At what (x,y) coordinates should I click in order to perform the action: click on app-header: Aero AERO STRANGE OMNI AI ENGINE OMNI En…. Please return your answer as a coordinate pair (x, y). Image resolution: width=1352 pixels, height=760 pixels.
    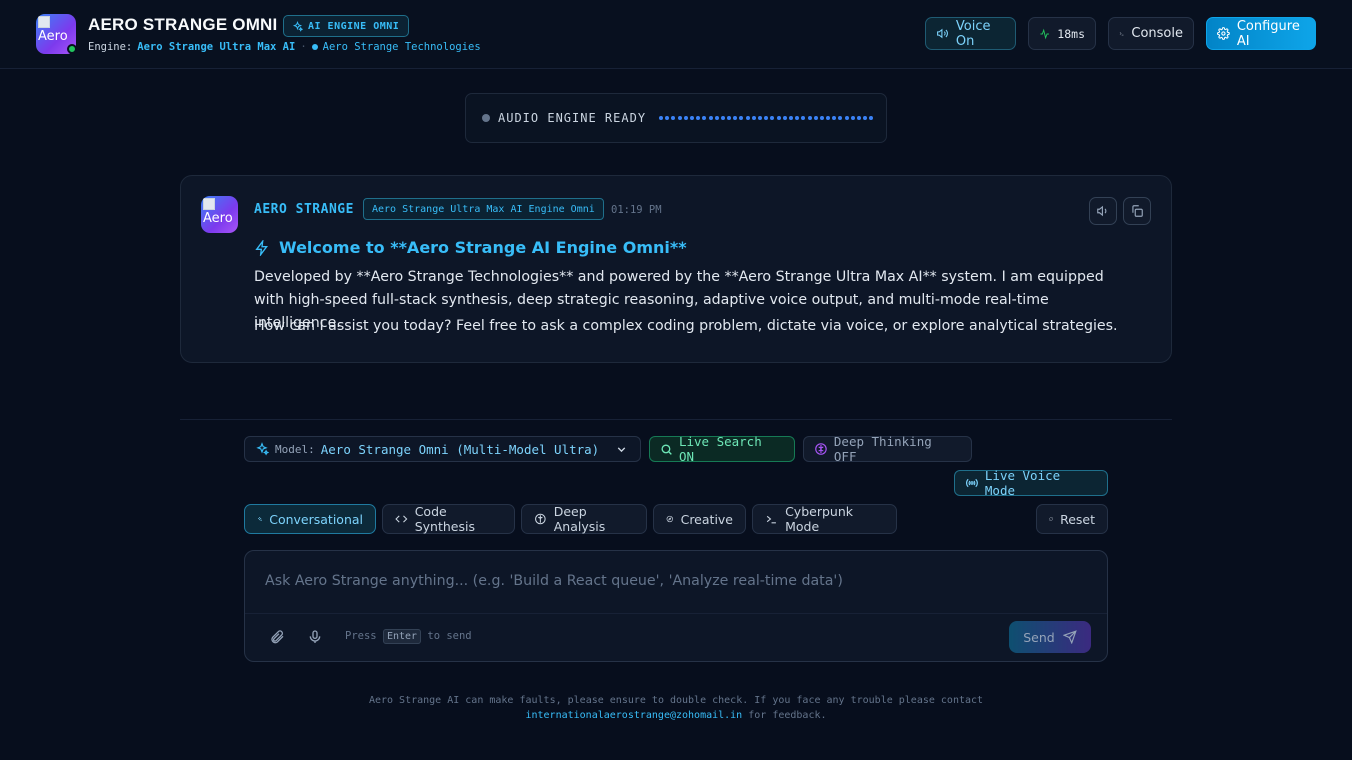
    Looking at the image, I should click on (676, 34).